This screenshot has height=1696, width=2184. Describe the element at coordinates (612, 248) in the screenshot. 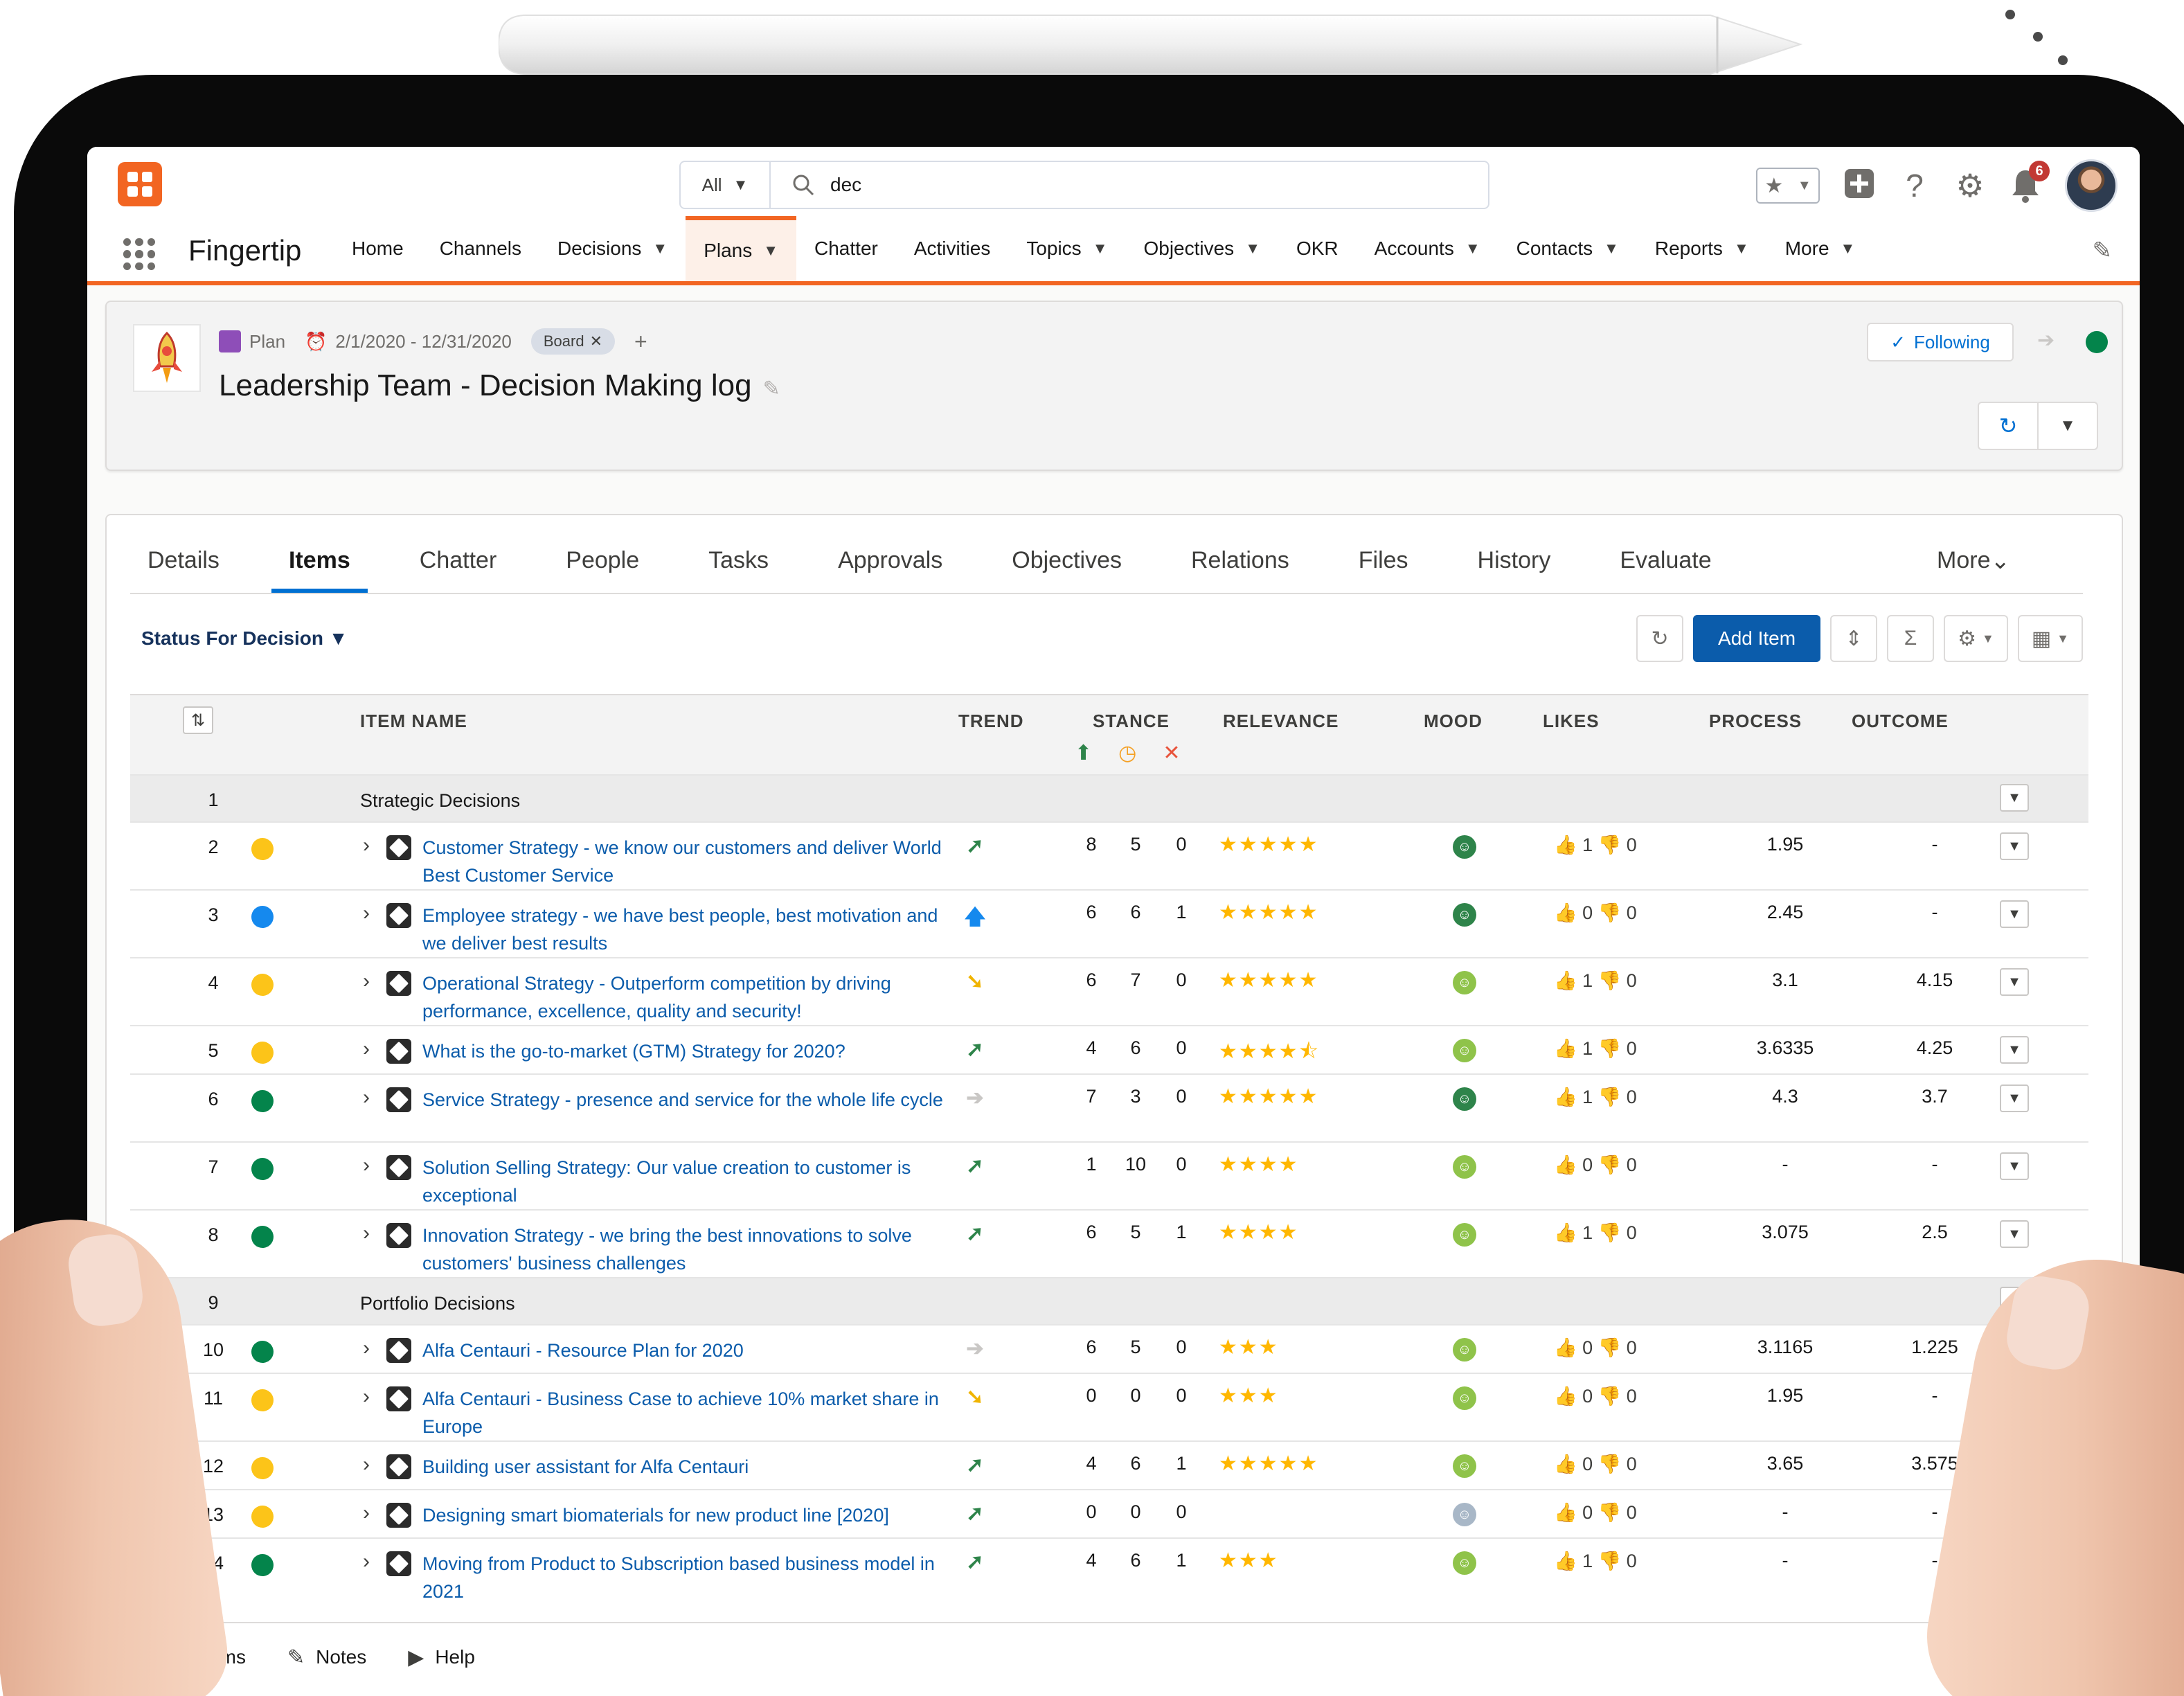

I see `nav-item-decisions: Decisions ▼` at that location.